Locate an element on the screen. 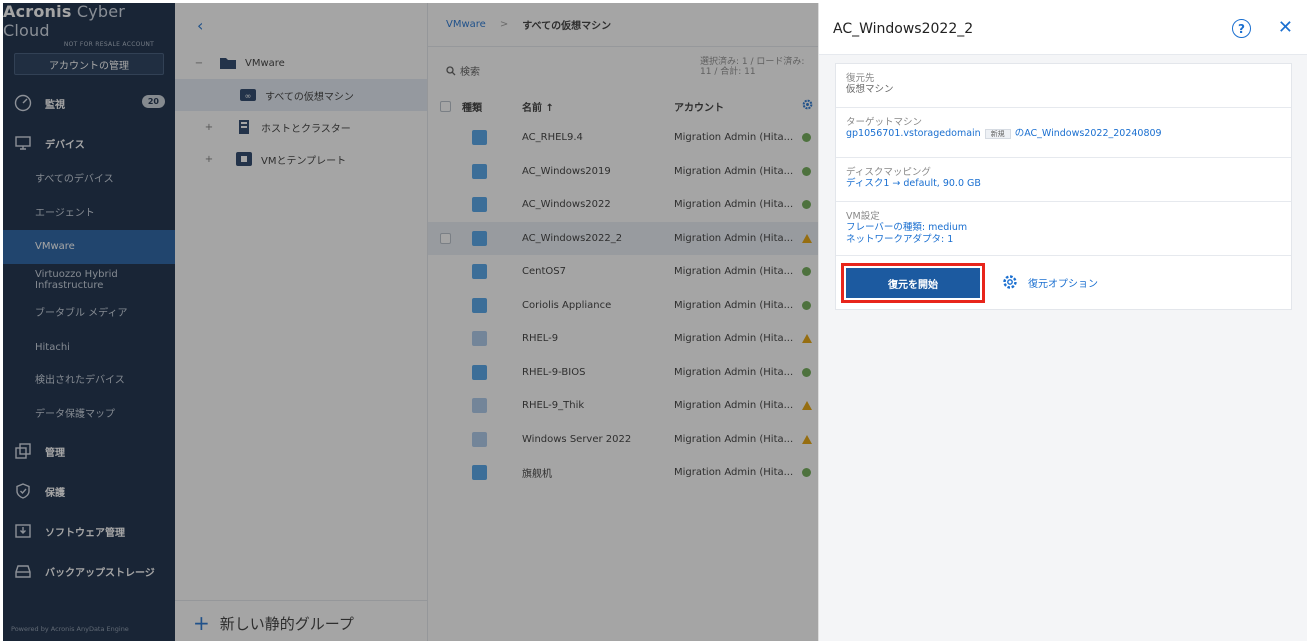  breadcrumb: VMware > すべての仮想マシン is located at coordinates (623, 25).